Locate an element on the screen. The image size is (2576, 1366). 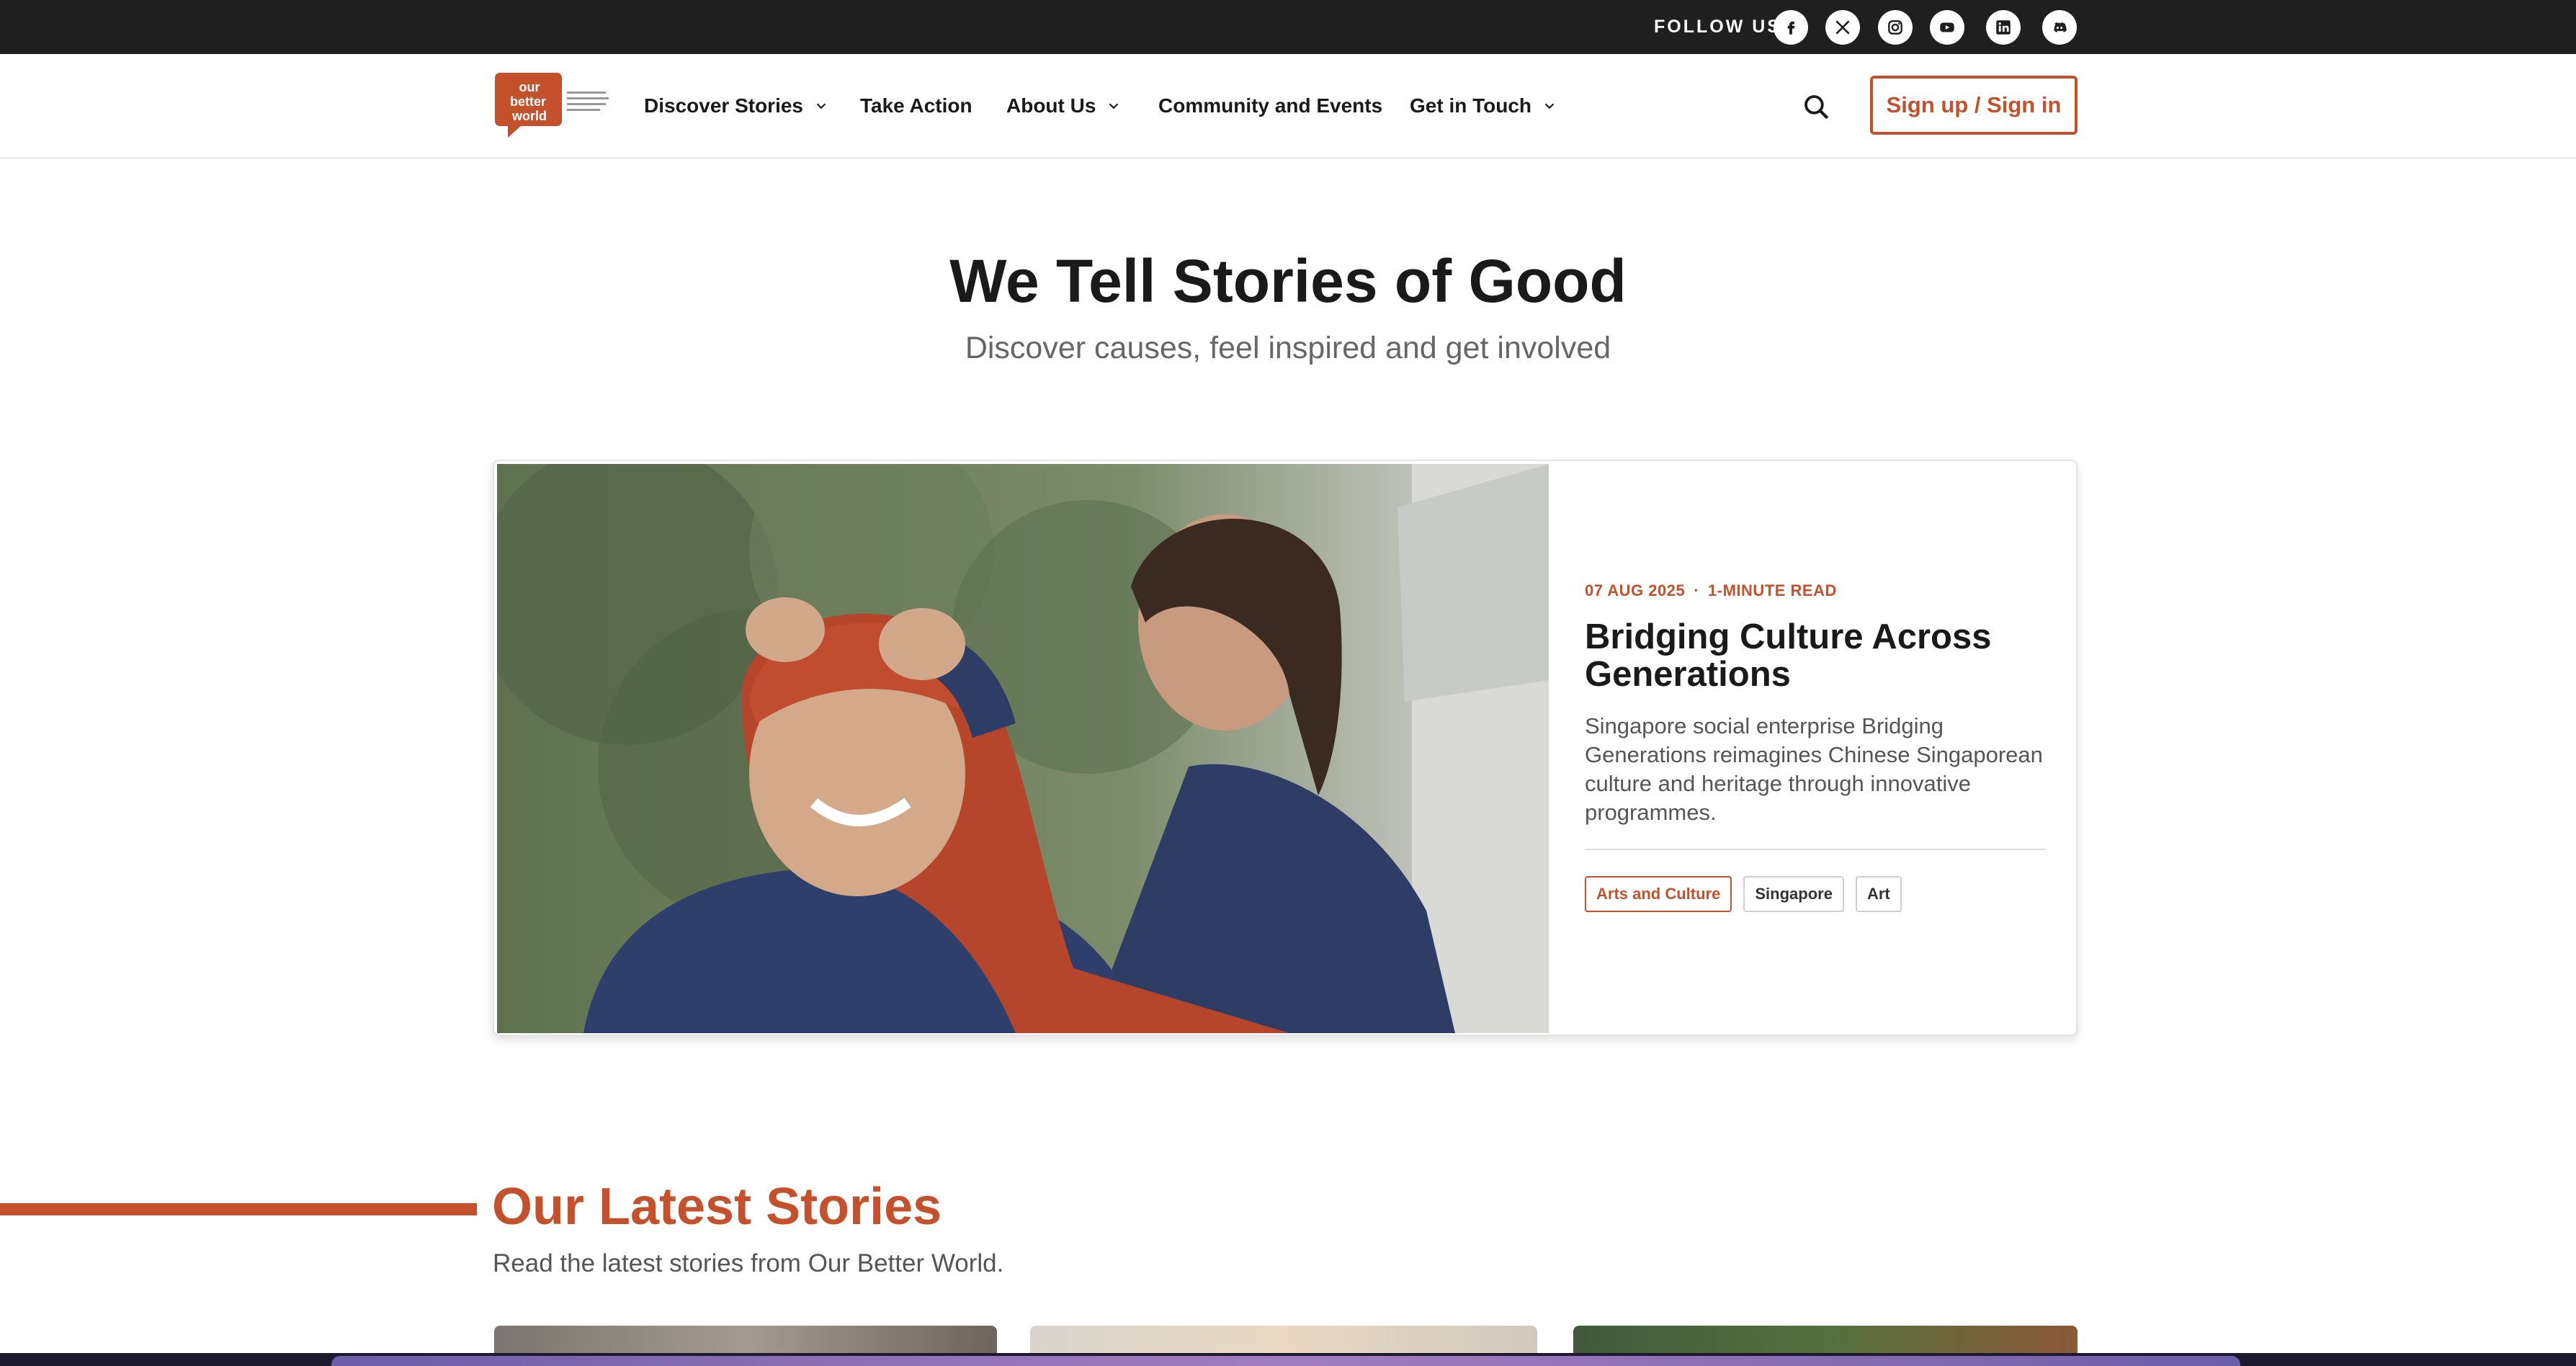
nav-get-in-touch-label: Get in Touch is located at coordinates (1471, 105).